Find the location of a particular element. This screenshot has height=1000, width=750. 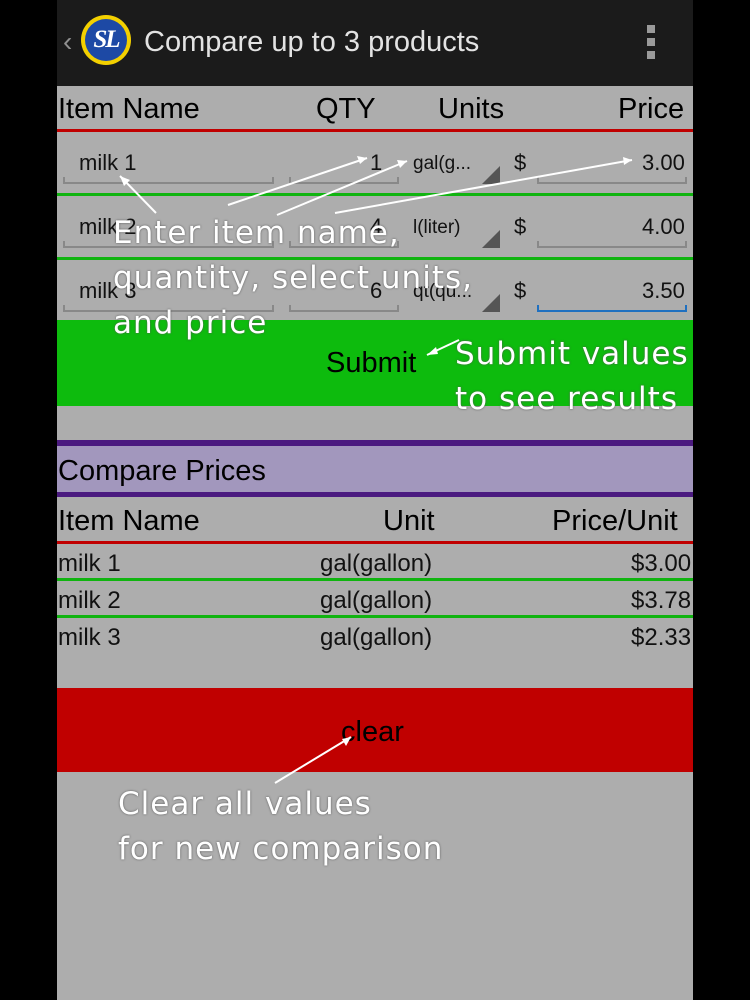

header-units: Units is located at coordinates (471, 109).